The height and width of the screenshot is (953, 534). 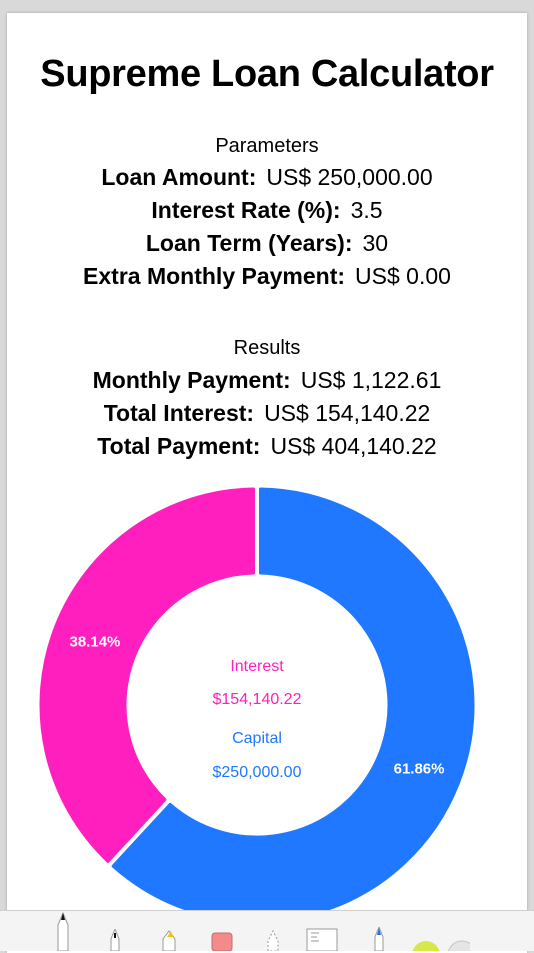 I want to click on param-label: Loan Amount:, so click(x=179, y=177).